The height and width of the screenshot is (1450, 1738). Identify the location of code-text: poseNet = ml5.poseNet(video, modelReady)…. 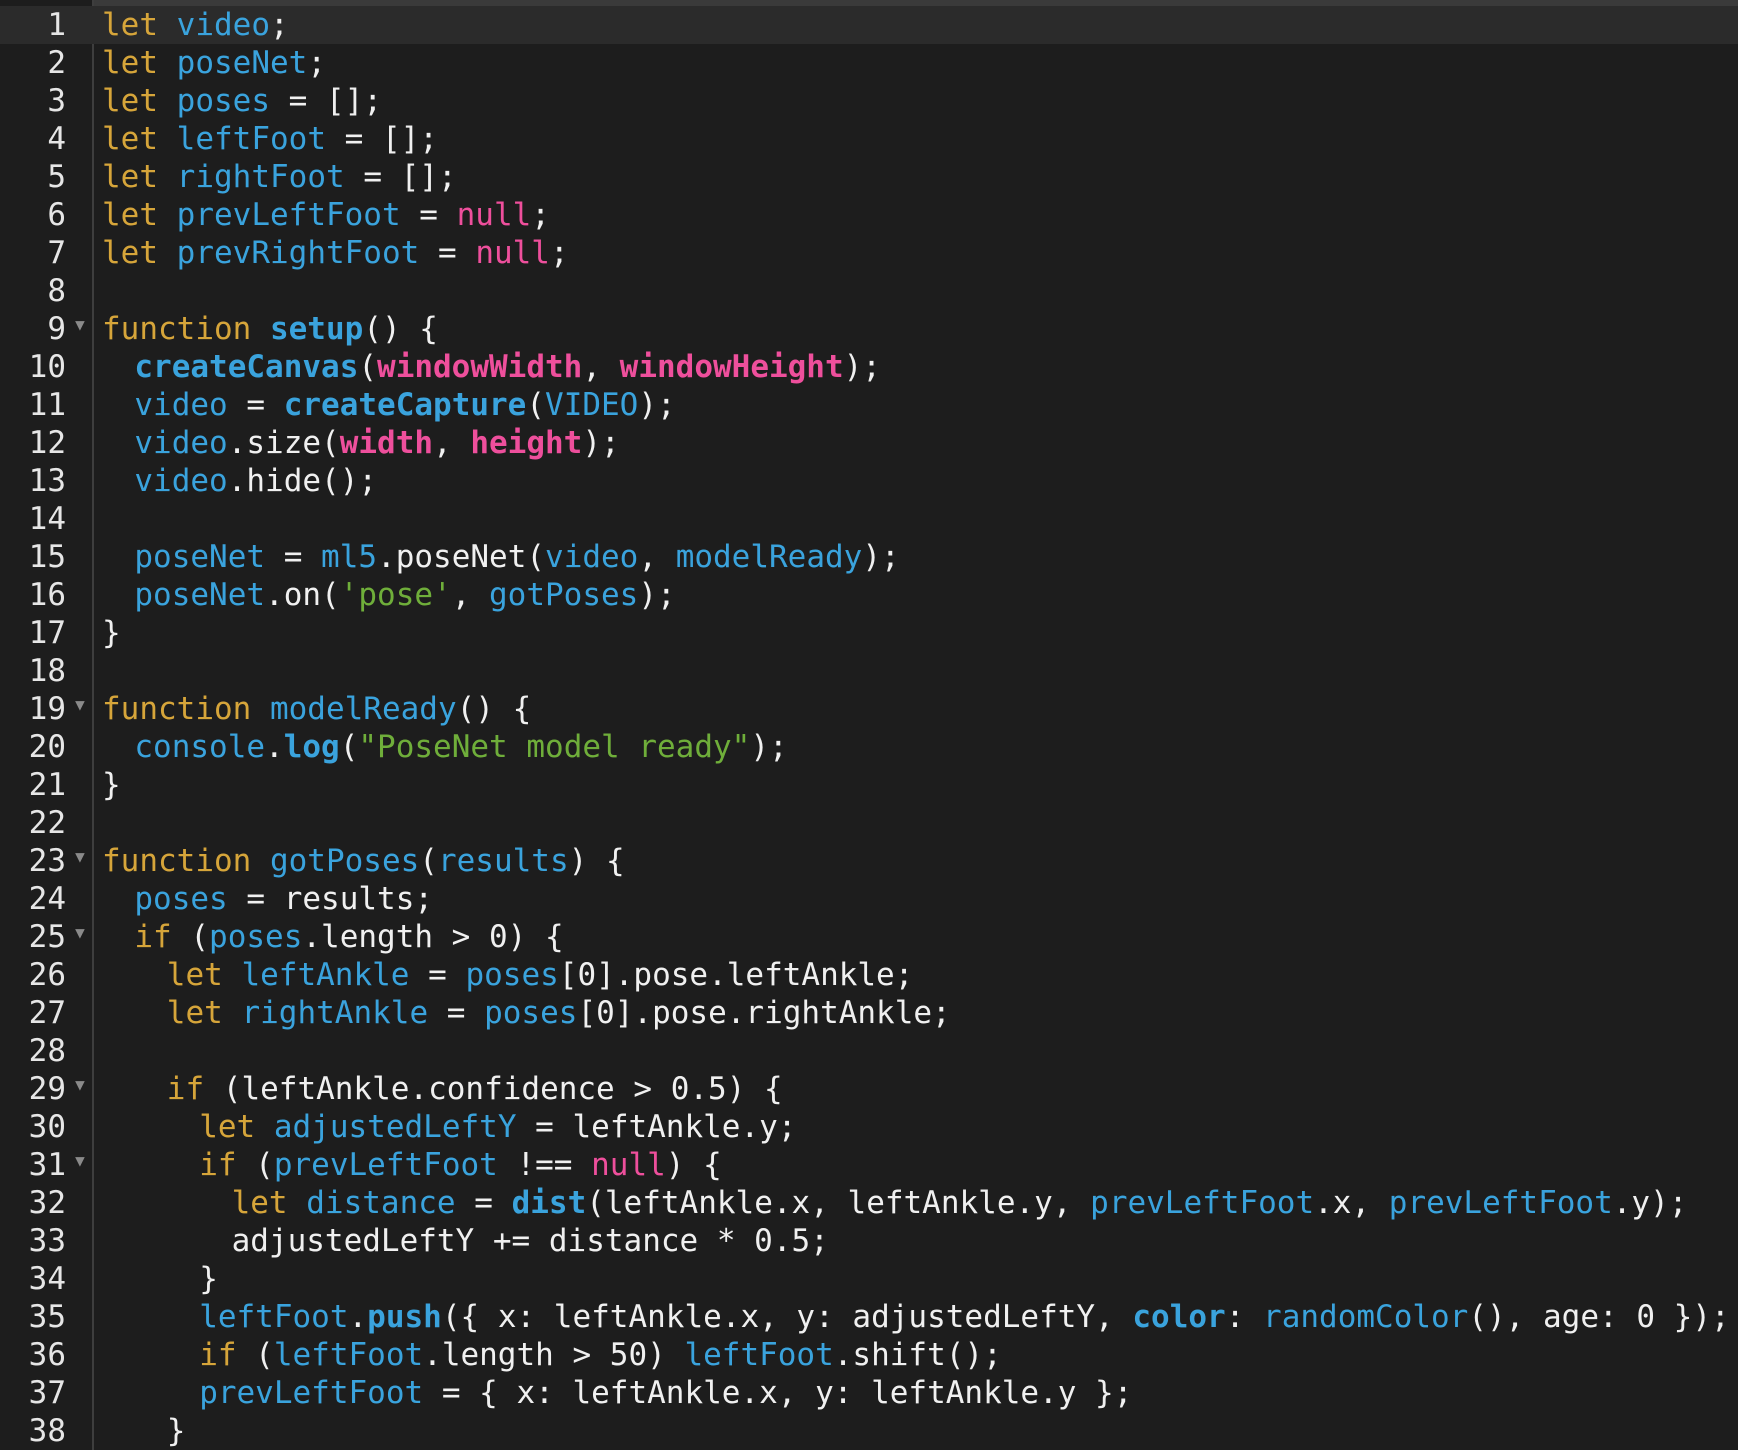
(920, 557).